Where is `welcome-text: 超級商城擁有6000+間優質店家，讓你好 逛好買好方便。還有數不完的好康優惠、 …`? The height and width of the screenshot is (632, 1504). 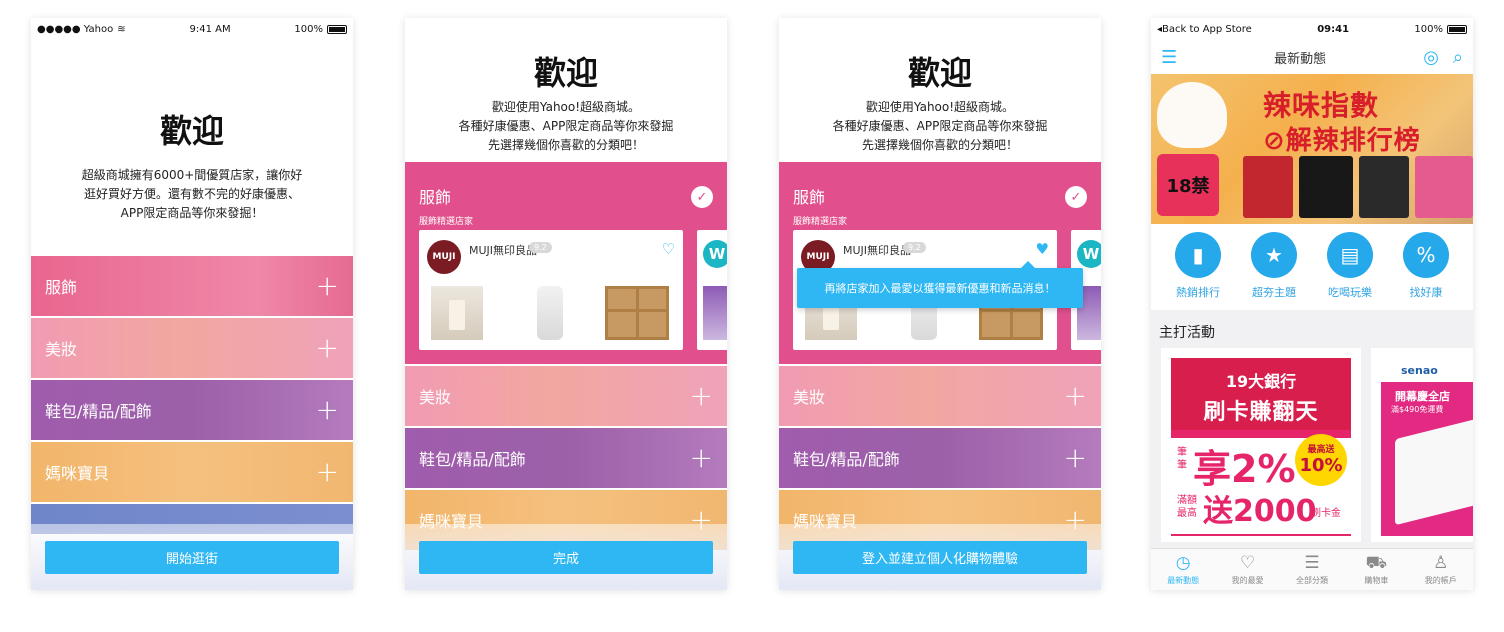
welcome-text: 超級商城擁有6000+間優質店家，讓你好 逛好買好方便。還有數不完的好康優惠、 … is located at coordinates (192, 194).